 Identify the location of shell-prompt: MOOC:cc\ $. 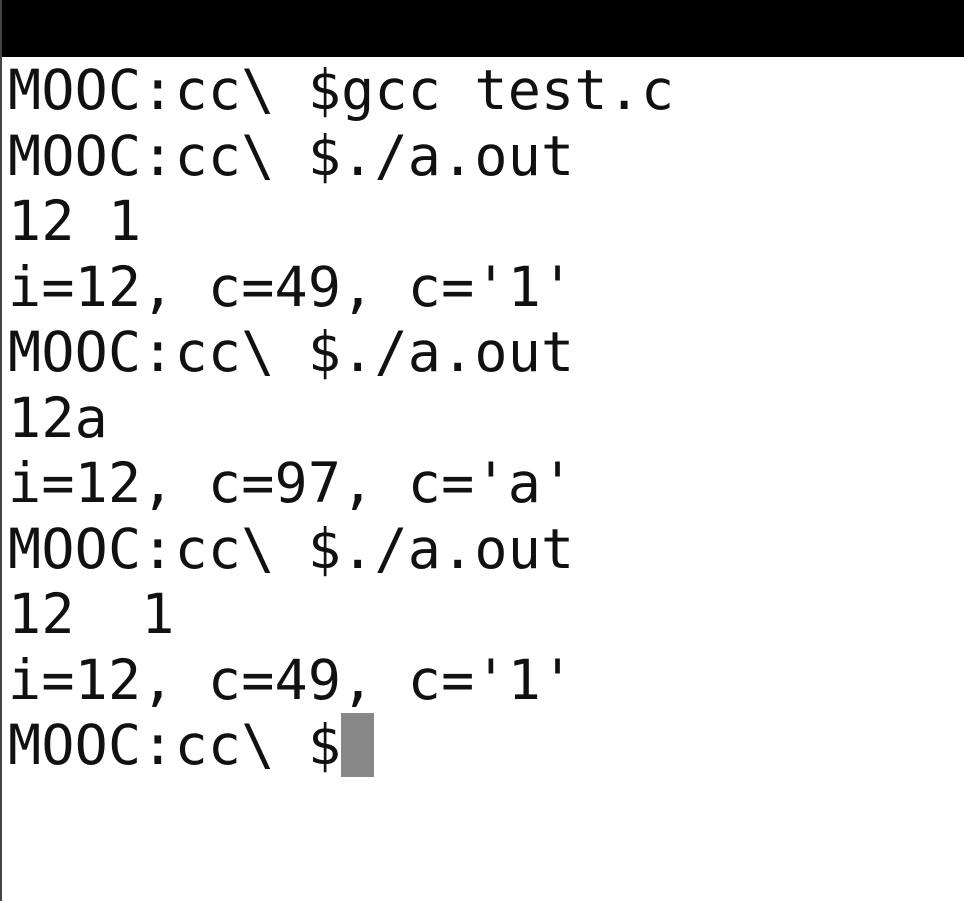
(175, 745).